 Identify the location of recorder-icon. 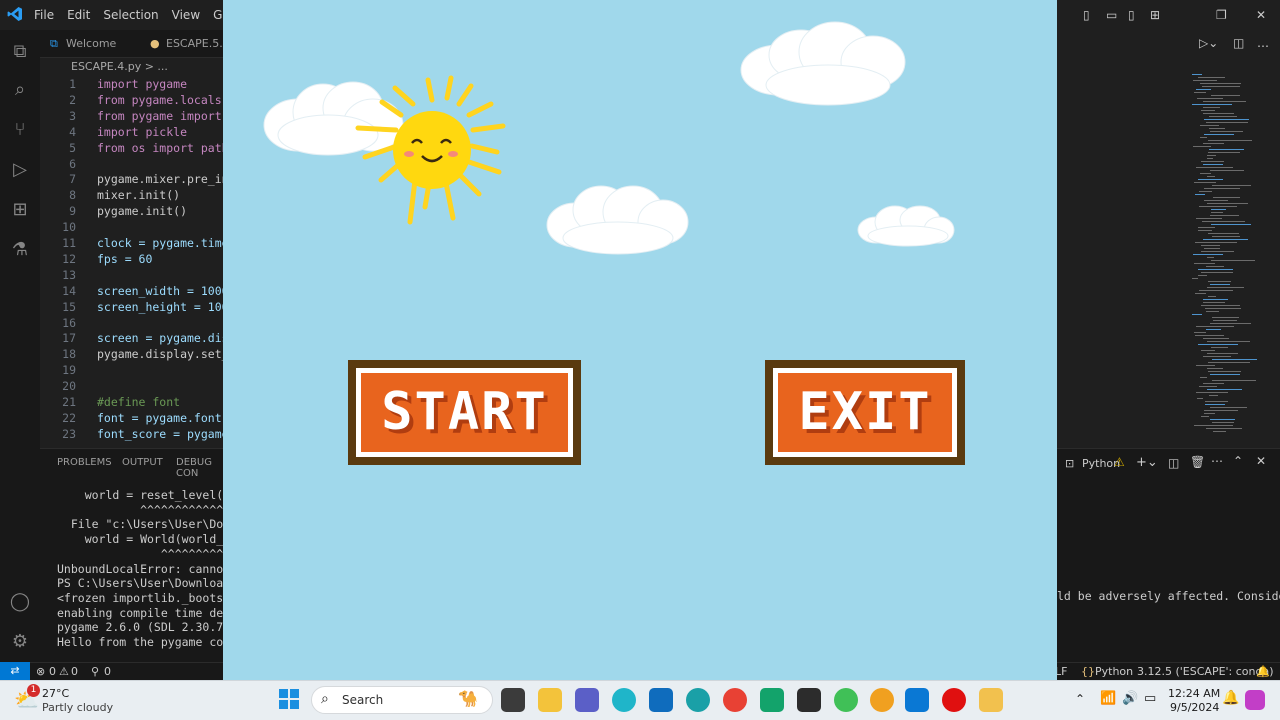
(954, 700).